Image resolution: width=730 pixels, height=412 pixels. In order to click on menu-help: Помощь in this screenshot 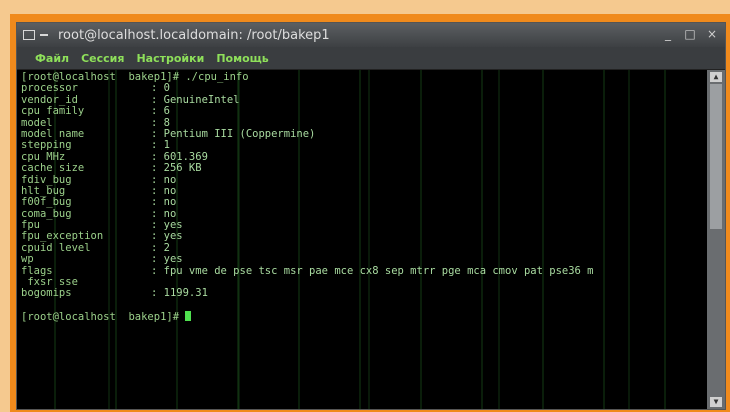, I will do `click(242, 58)`.